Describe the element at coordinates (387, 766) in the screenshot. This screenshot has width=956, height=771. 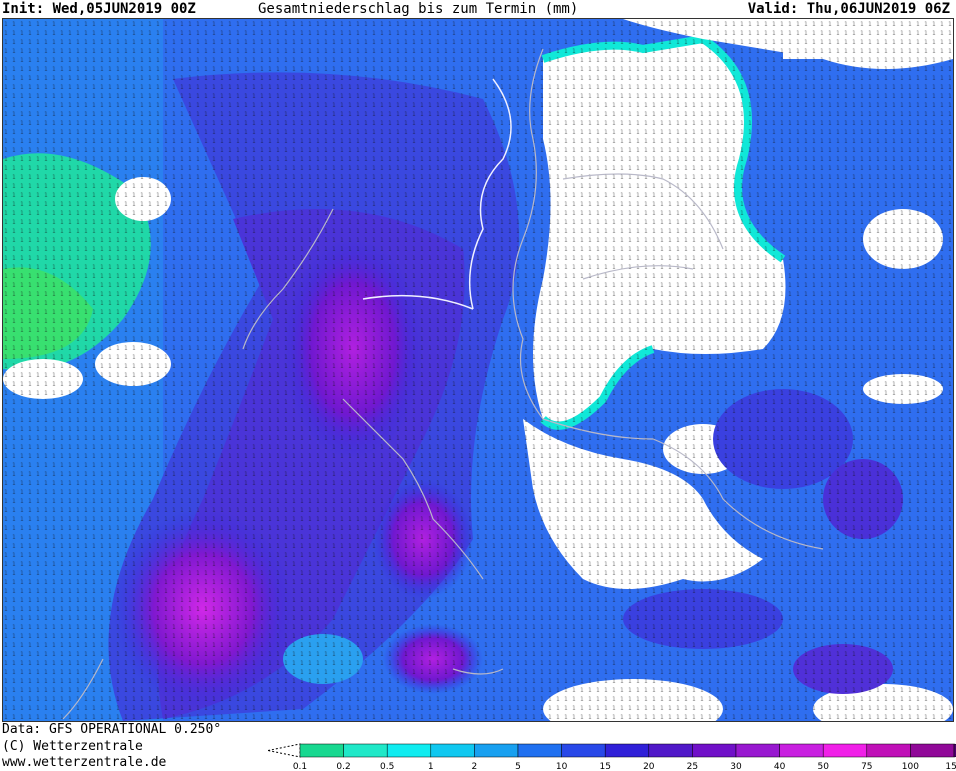
I see `legend-label: 0.5` at that location.